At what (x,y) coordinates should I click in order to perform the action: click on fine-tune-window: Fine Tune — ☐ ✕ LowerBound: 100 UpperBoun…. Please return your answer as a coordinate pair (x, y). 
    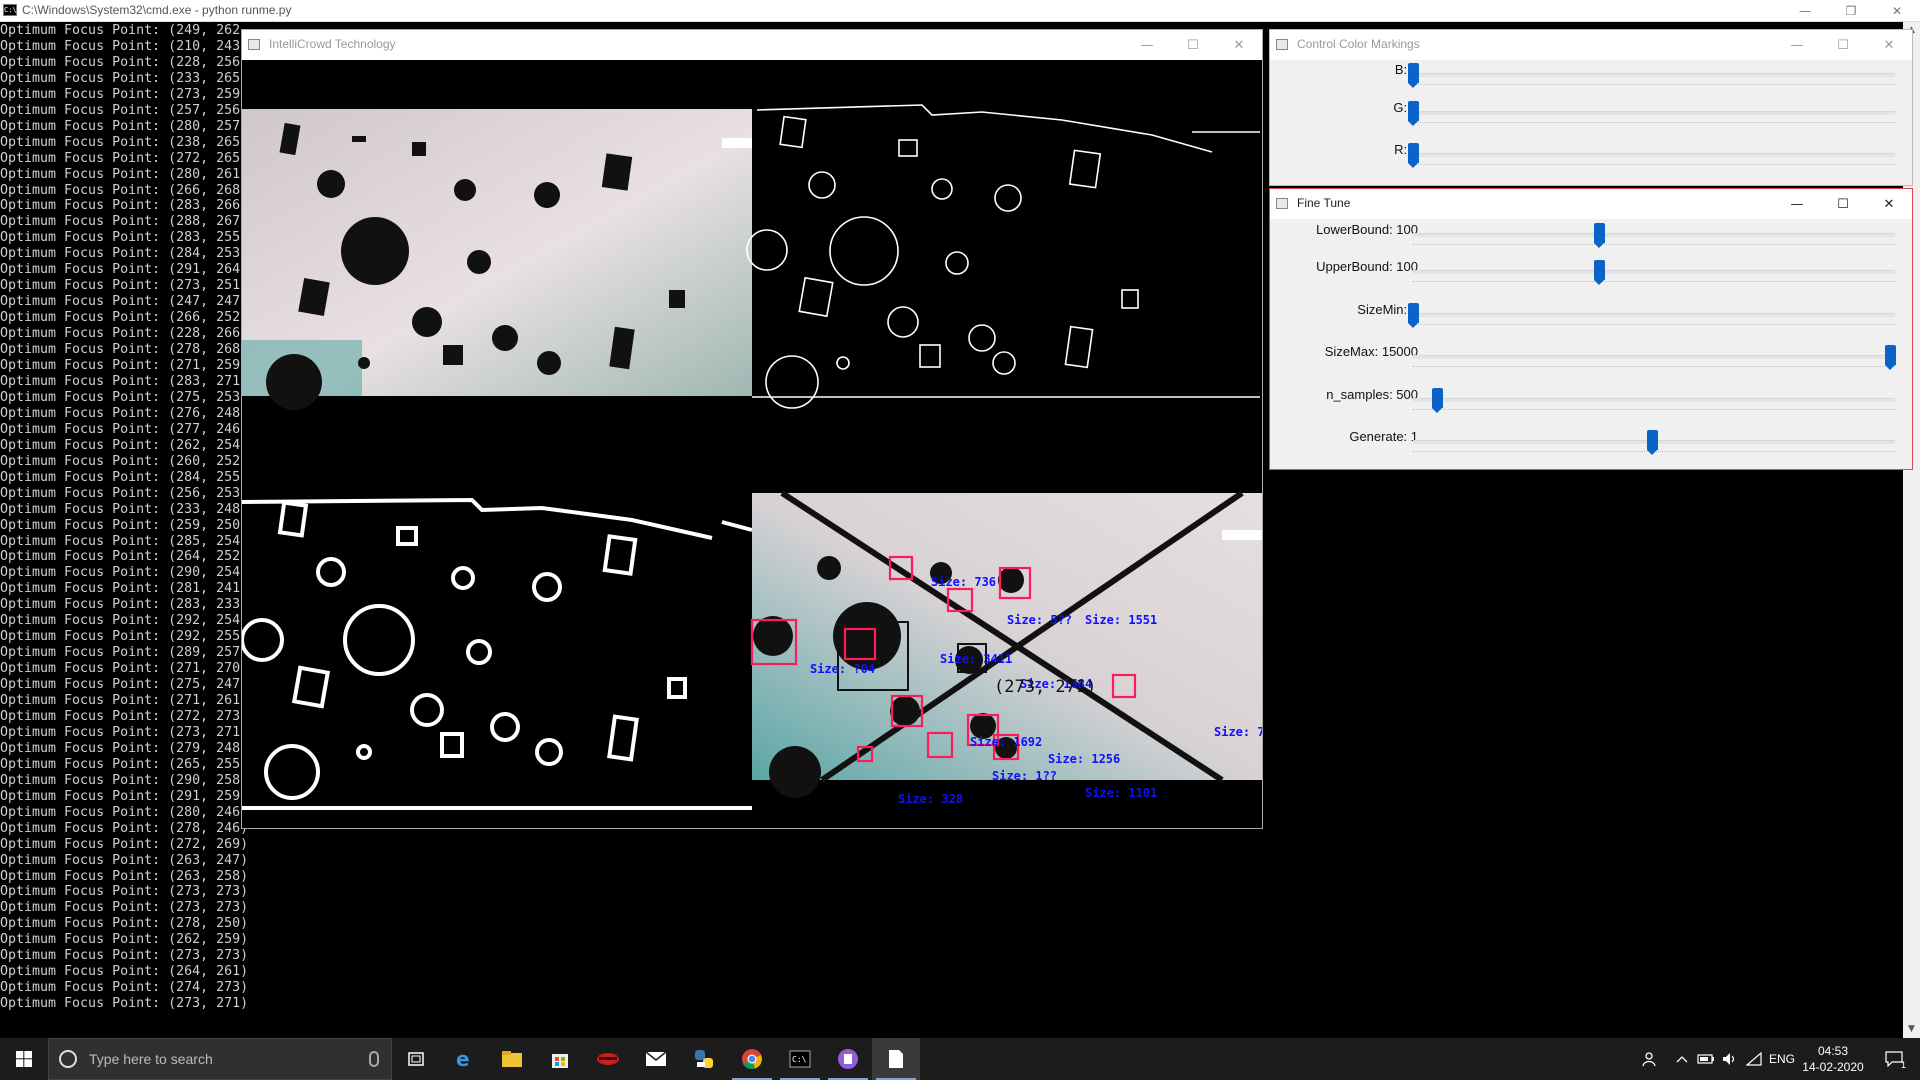
    Looking at the image, I should click on (1591, 329).